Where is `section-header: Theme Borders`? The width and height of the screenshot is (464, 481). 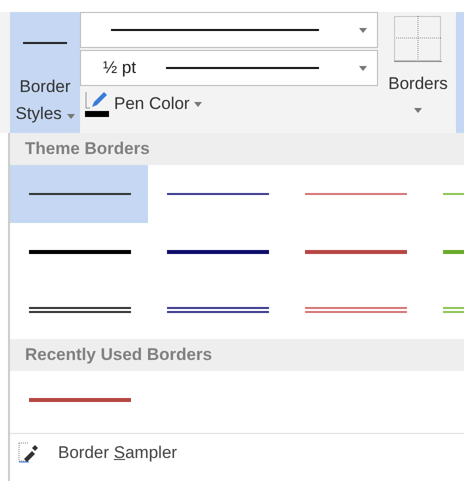
section-header: Theme Borders is located at coordinates (237, 149).